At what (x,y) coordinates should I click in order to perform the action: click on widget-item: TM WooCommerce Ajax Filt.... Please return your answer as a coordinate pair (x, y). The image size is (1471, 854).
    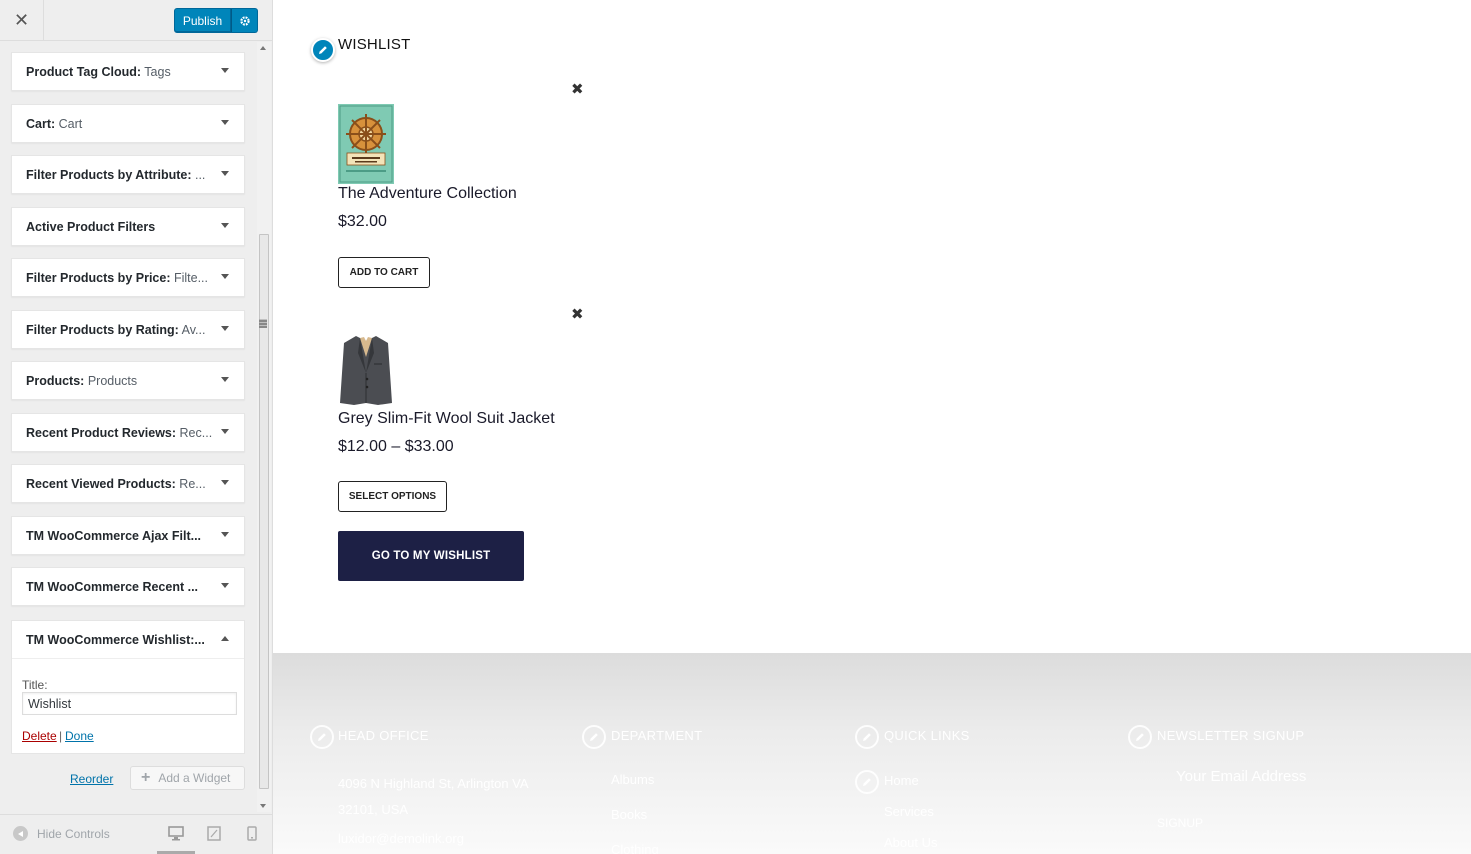
    Looking at the image, I should click on (128, 535).